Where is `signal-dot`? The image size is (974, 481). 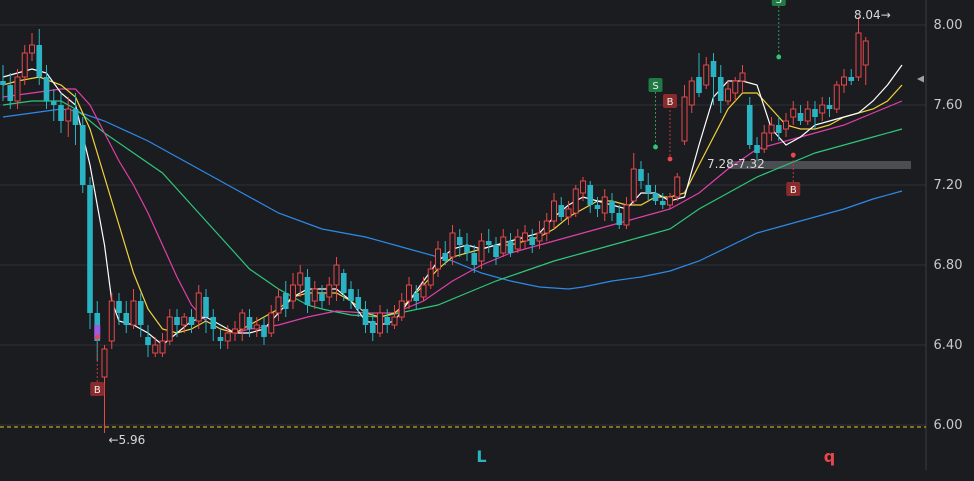 signal-dot is located at coordinates (793, 155).